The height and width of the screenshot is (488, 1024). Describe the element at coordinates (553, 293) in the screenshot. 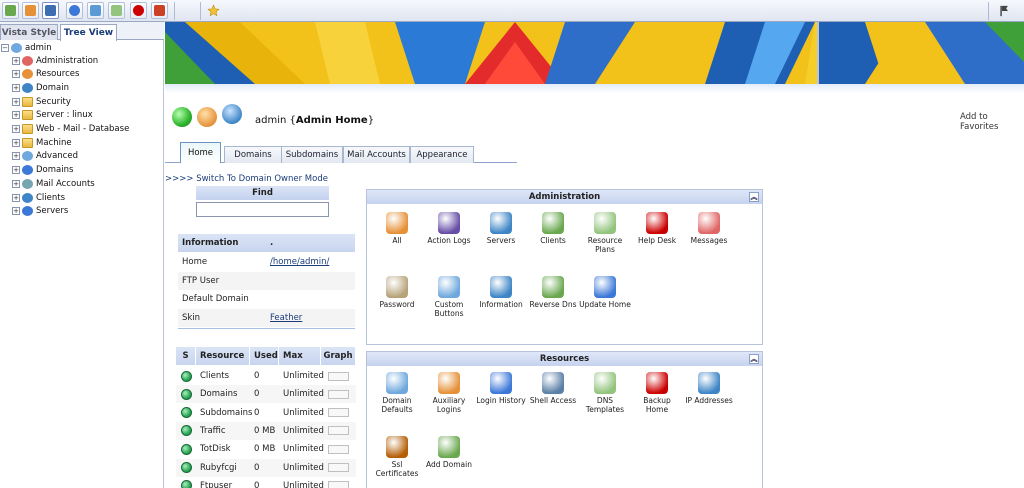

I see `panel-item: Reverse Dns` at that location.